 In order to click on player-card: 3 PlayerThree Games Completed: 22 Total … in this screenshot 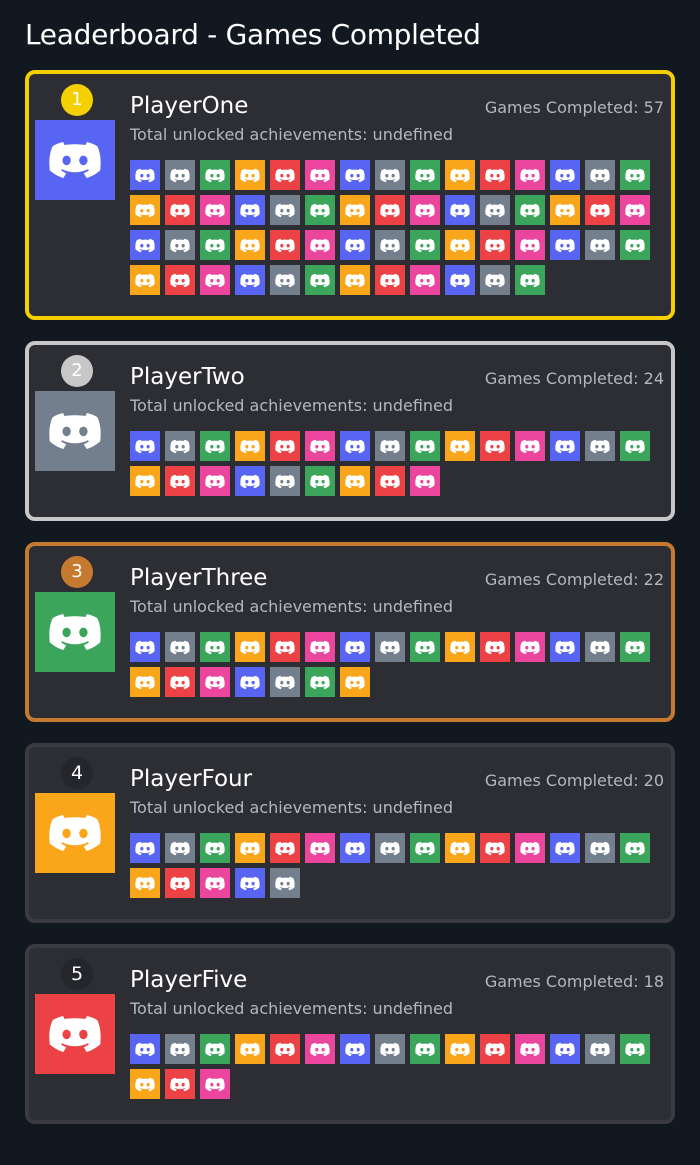, I will do `click(350, 632)`.